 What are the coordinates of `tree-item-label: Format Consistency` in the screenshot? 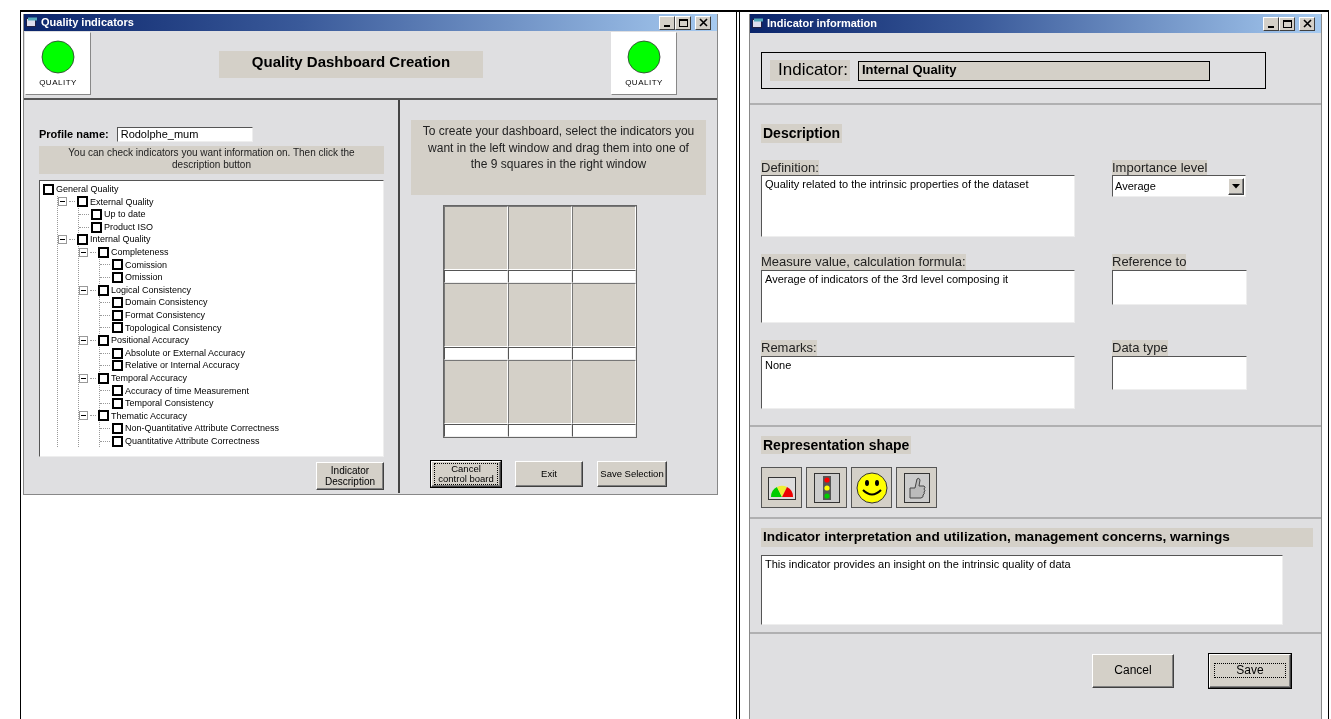 It's located at (165, 315).